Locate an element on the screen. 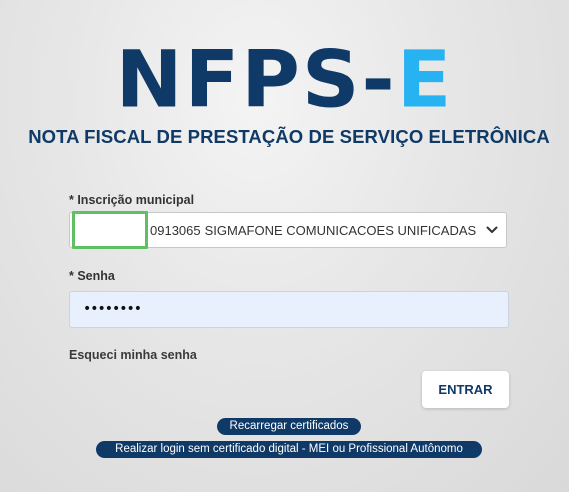 The width and height of the screenshot is (569, 492). reload-certificates-button: Recarregar certificados is located at coordinates (289, 426).